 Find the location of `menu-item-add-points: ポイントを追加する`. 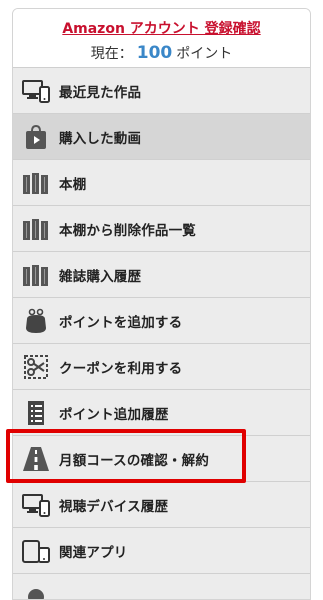

menu-item-add-points: ポイントを追加する is located at coordinates (161, 321).